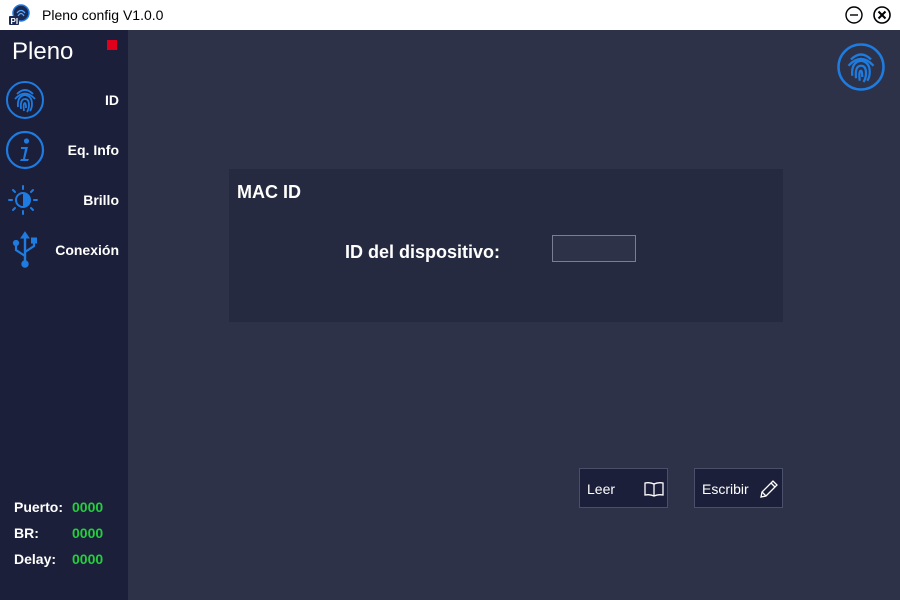 This screenshot has height=600, width=900. What do you see at coordinates (58, 533) in the screenshot?
I see `baudrate-info: BR: 0000` at bounding box center [58, 533].